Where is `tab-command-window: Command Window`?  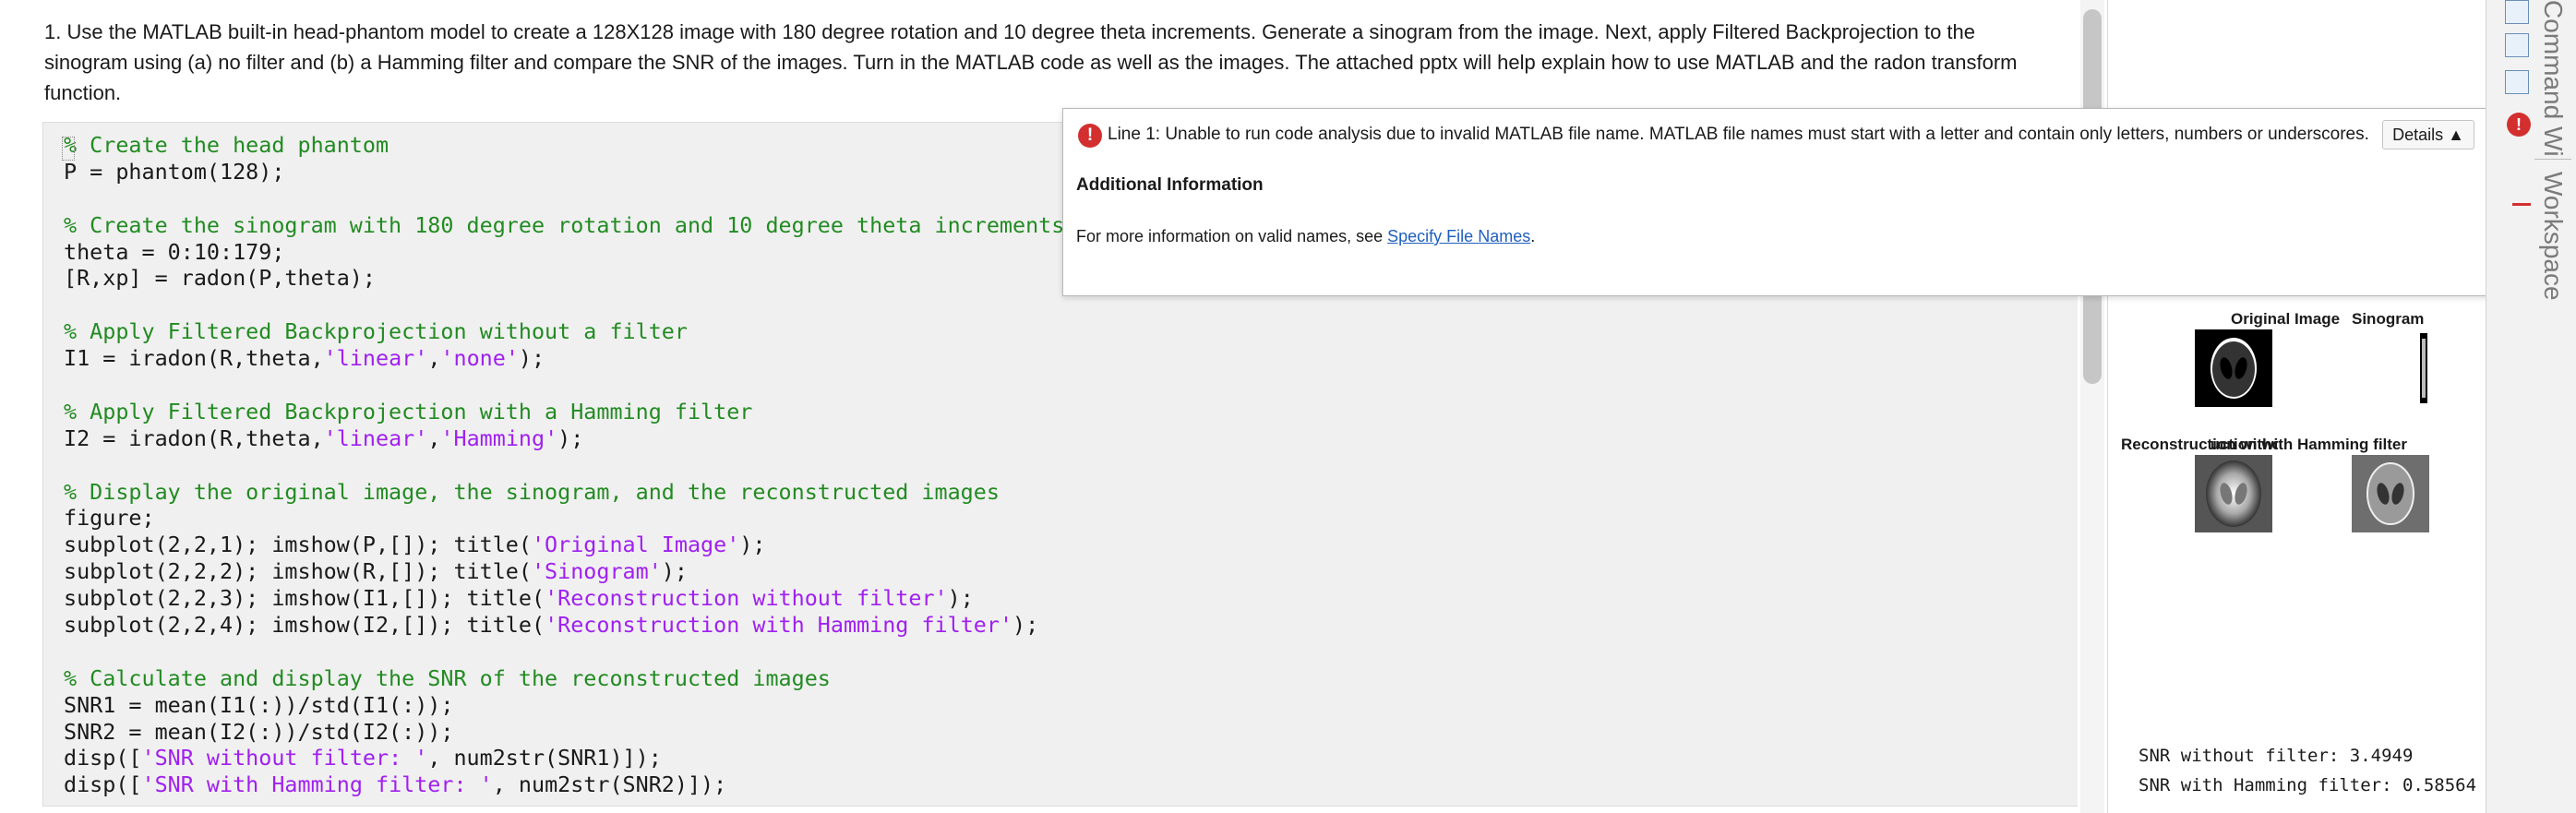
tab-command-window: Command Window is located at coordinates (2553, 78).